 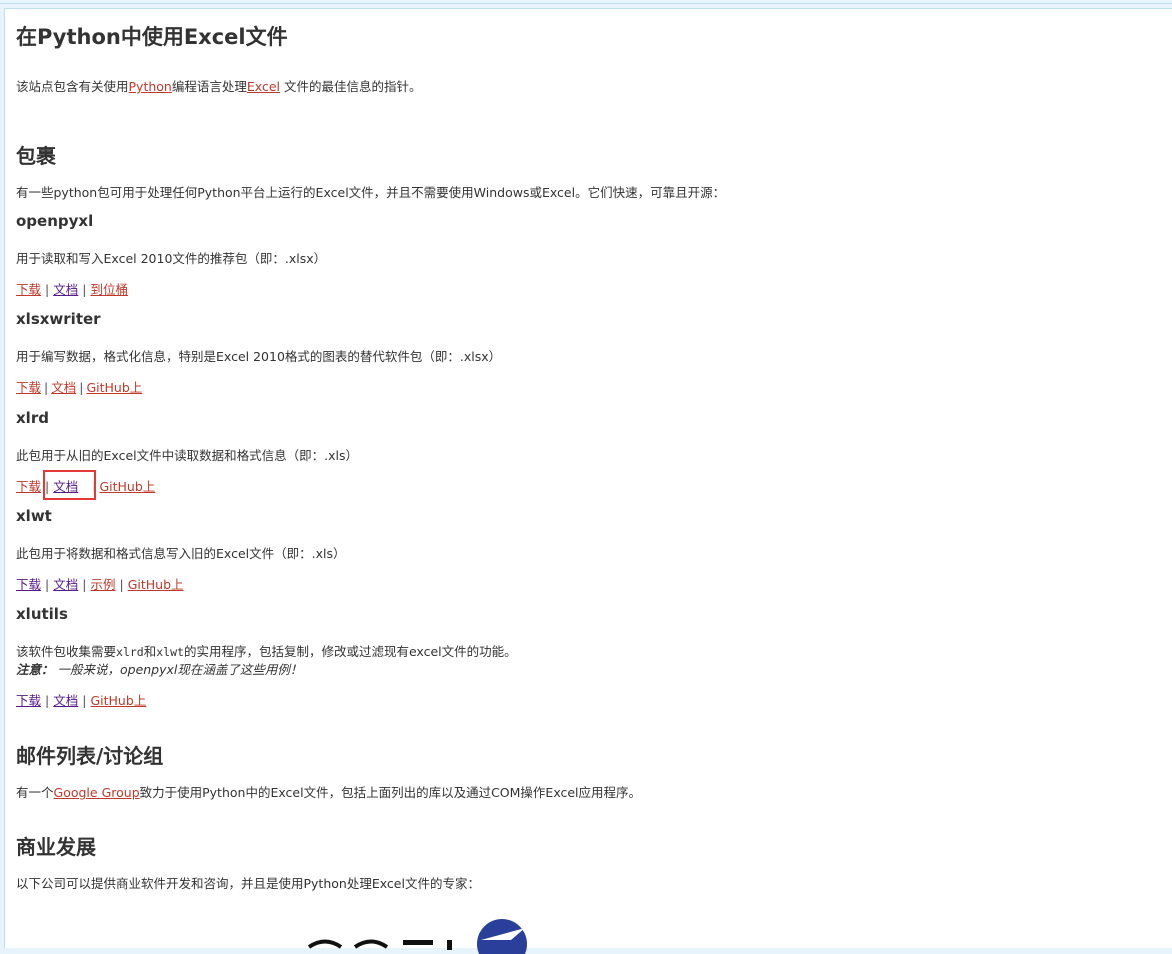 I want to click on xlsxwriter-download-link: 下载, so click(x=28, y=387).